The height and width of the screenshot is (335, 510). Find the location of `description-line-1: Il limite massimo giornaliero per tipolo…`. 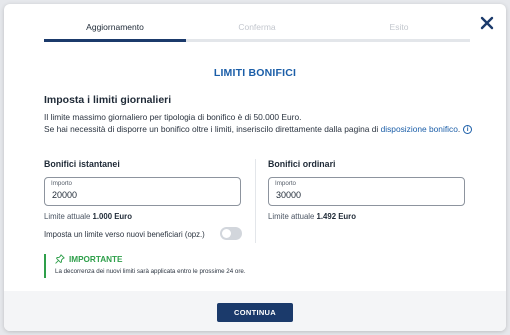

description-line-1: Il limite massimo giornaliero per tipolo… is located at coordinates (173, 117).